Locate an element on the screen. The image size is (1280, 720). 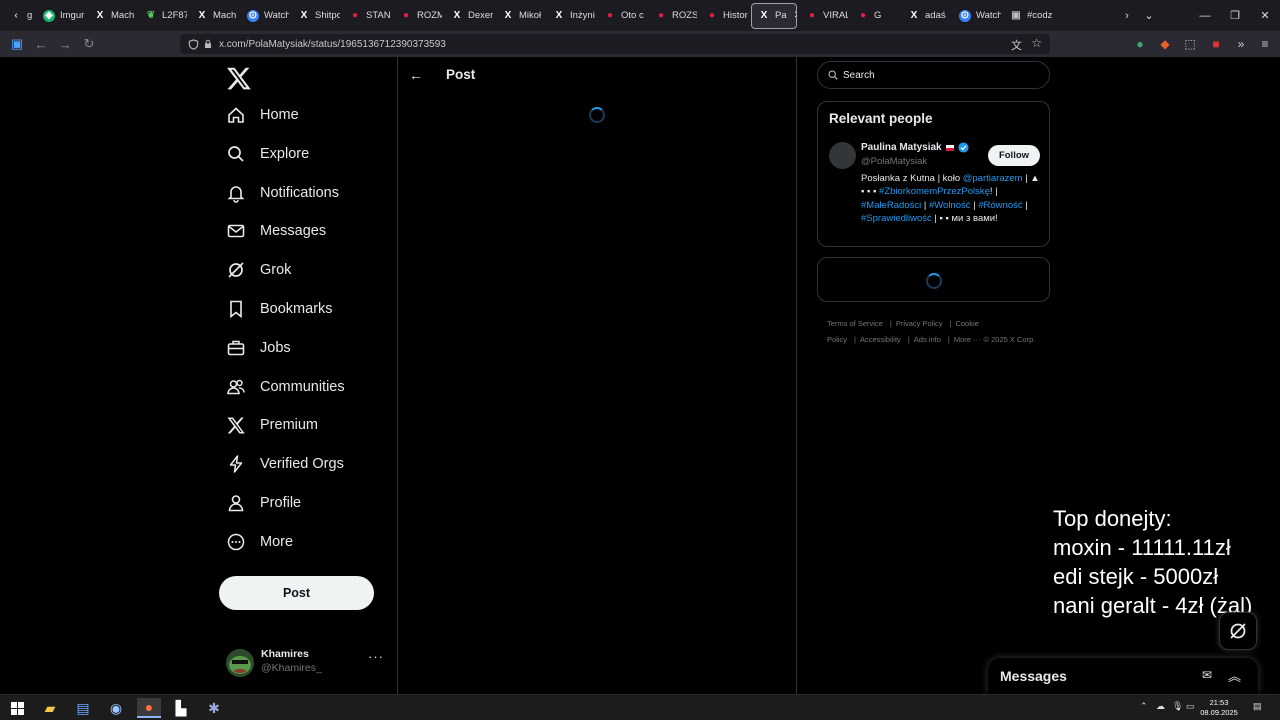
person-name-row: Paulina Matysiak is located at coordinates (915, 147).